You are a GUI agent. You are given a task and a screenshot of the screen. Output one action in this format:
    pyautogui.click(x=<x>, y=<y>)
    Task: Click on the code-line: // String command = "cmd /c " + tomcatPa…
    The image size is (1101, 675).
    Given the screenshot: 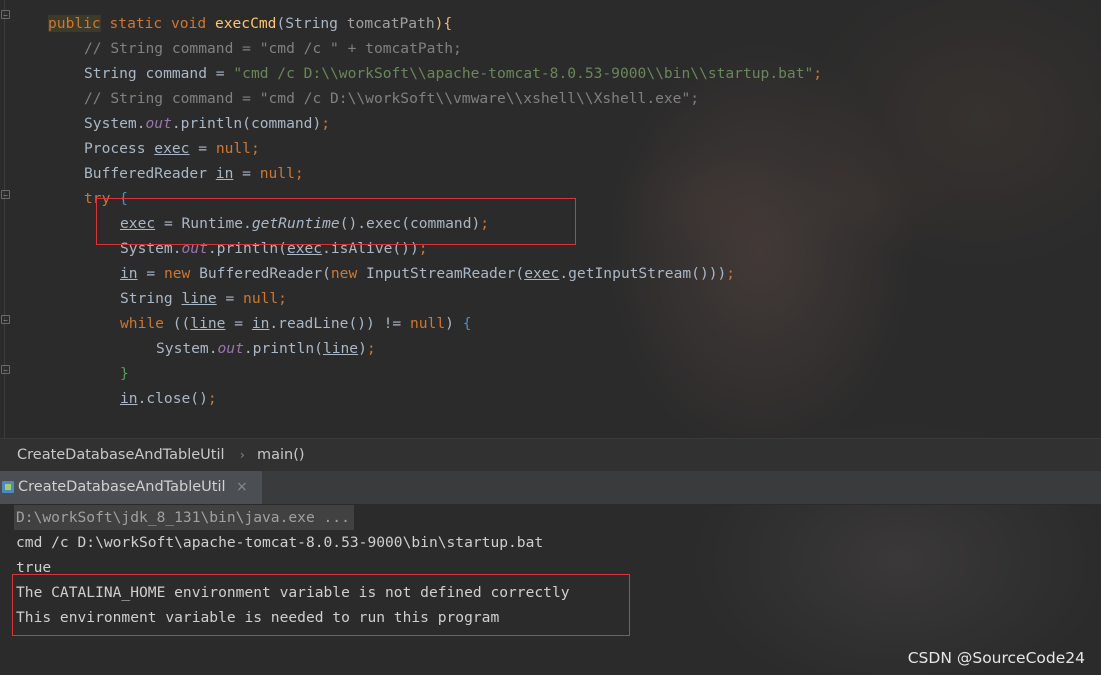 What is the action you would take?
    pyautogui.click(x=273, y=48)
    